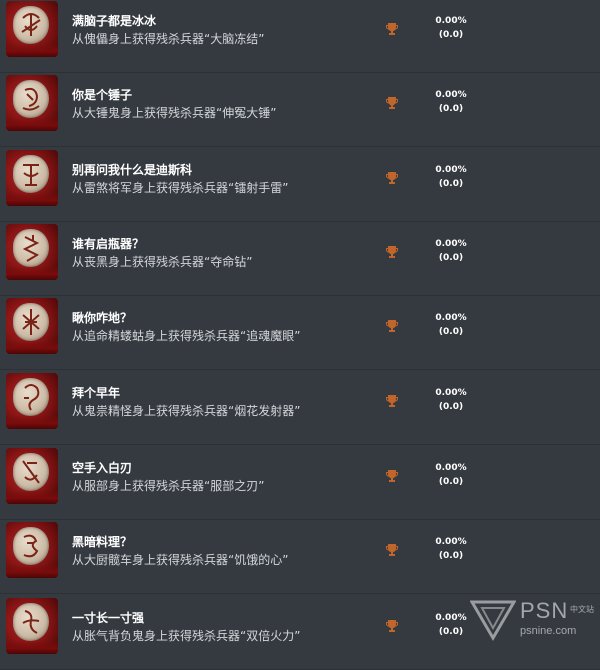  What do you see at coordinates (162, 262) in the screenshot?
I see `trophy-description: 从丧黑身上获得残杀兵器“夺命钻”` at bounding box center [162, 262].